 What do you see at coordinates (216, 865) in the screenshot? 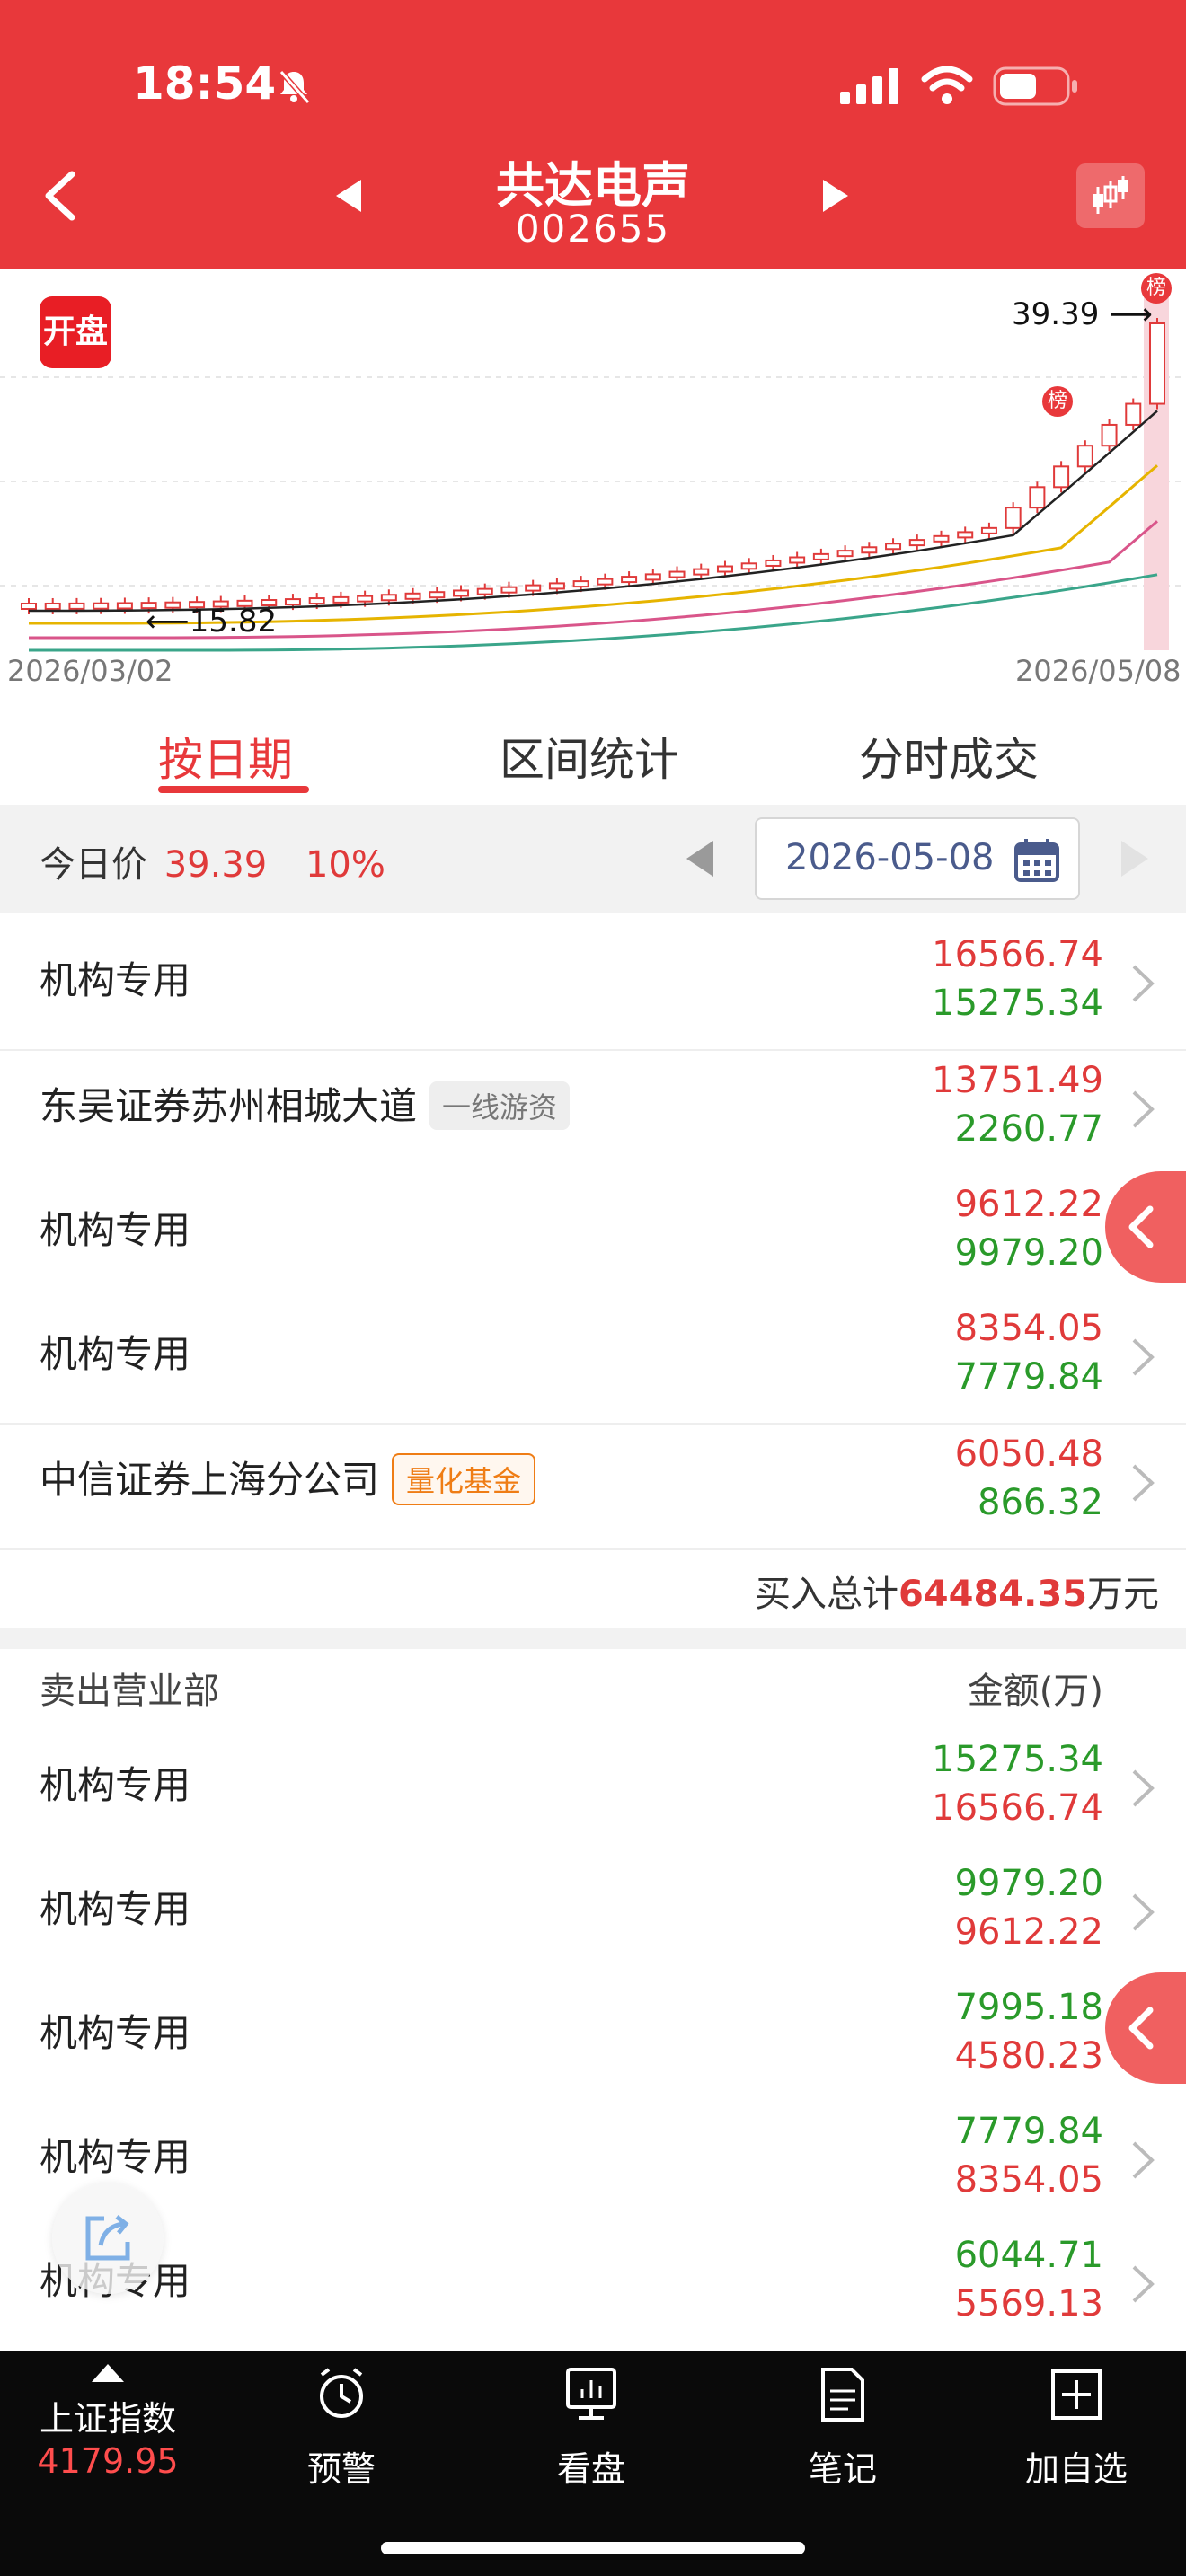
I see `today-price: 39.39` at bounding box center [216, 865].